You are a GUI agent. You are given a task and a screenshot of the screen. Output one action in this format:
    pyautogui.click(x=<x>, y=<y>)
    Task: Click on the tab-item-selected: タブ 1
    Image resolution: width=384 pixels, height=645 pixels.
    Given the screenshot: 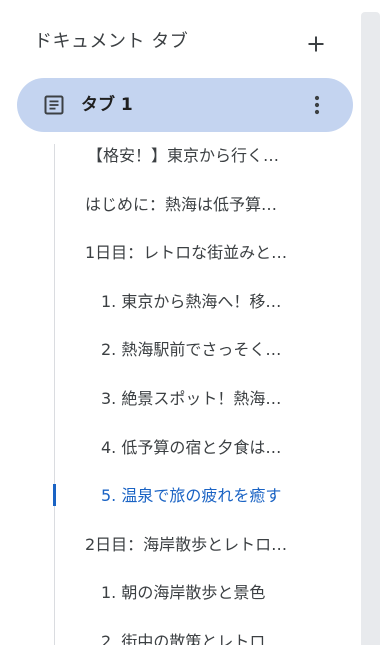 What is the action you would take?
    pyautogui.click(x=185, y=105)
    